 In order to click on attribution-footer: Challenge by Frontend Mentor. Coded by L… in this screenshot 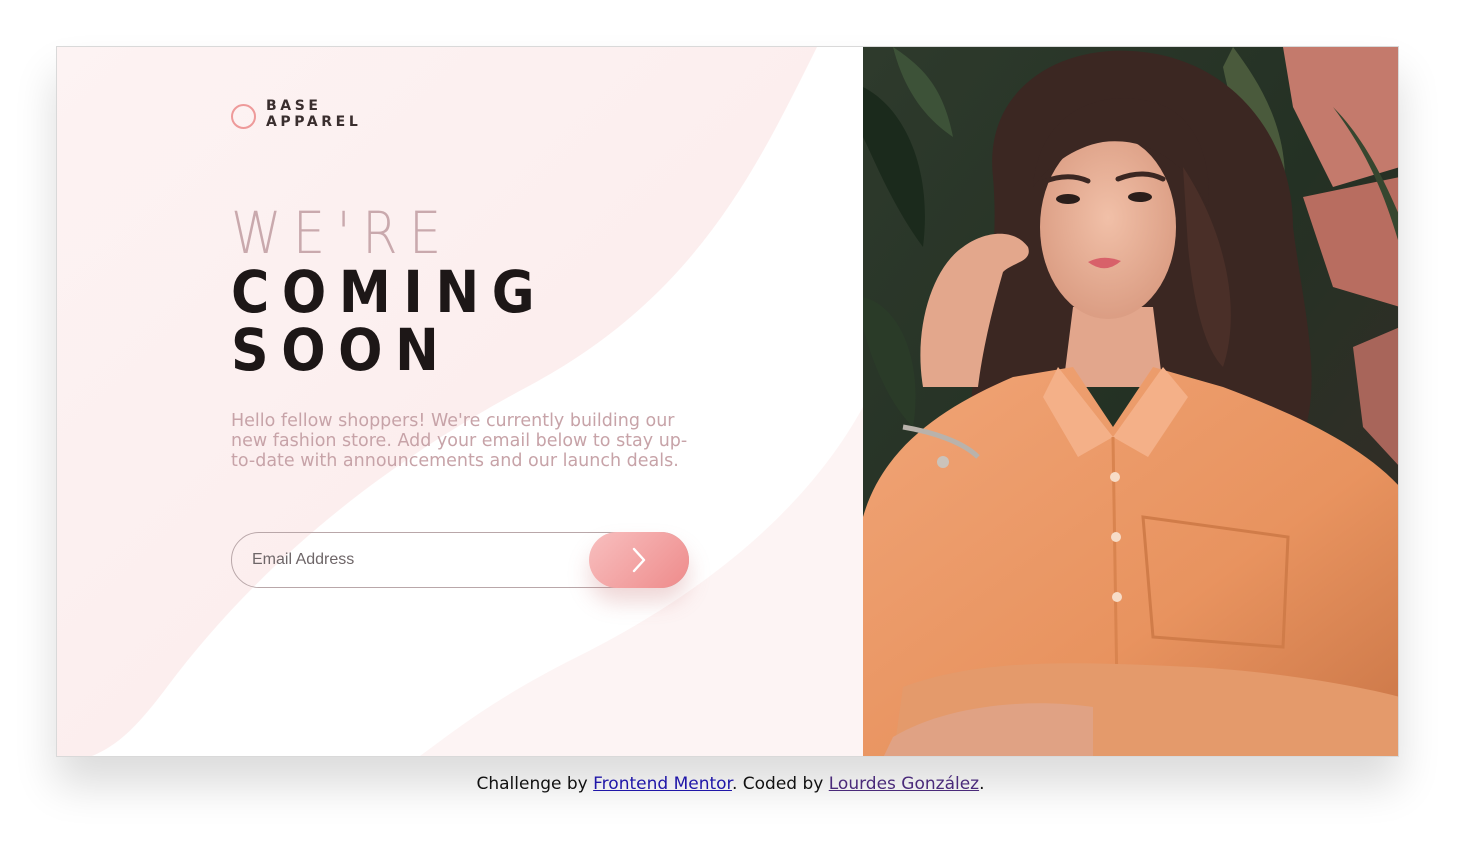, I will do `click(730, 784)`.